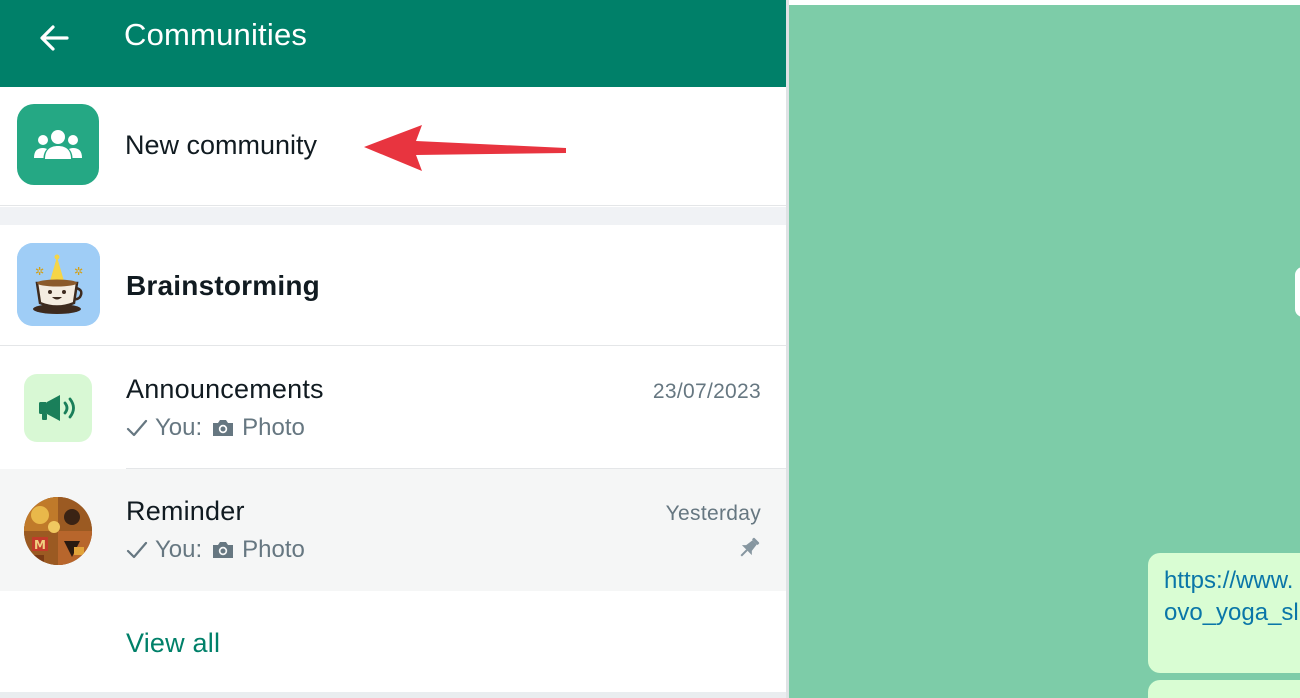 The height and width of the screenshot is (698, 1300). What do you see at coordinates (394, 216) in the screenshot?
I see `section-gap` at bounding box center [394, 216].